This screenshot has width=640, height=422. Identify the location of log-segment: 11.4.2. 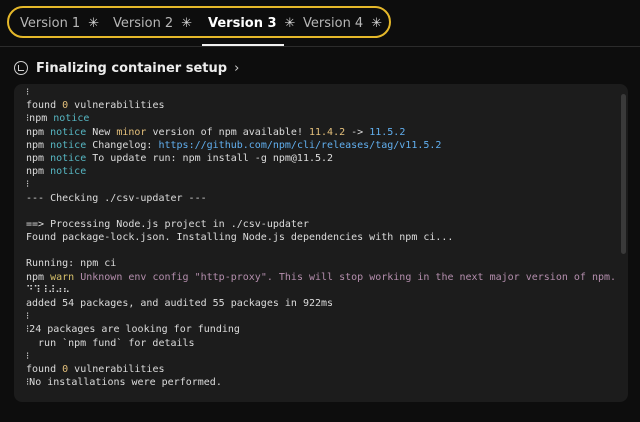
(327, 132).